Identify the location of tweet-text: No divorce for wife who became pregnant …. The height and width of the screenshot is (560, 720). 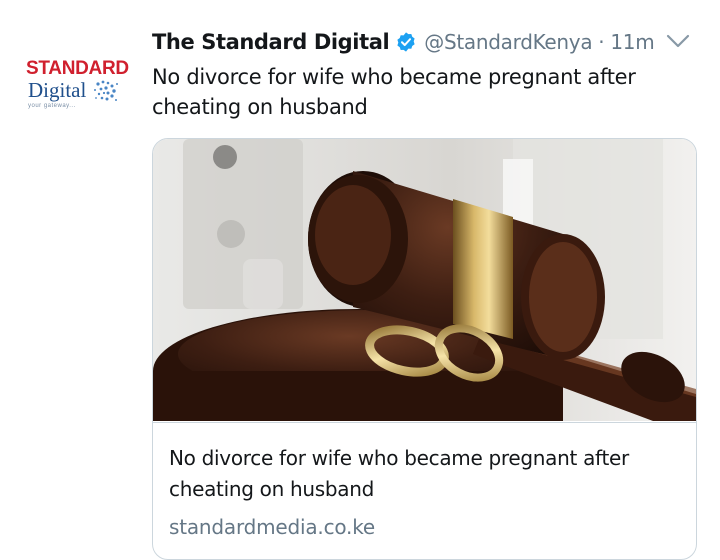
(394, 92).